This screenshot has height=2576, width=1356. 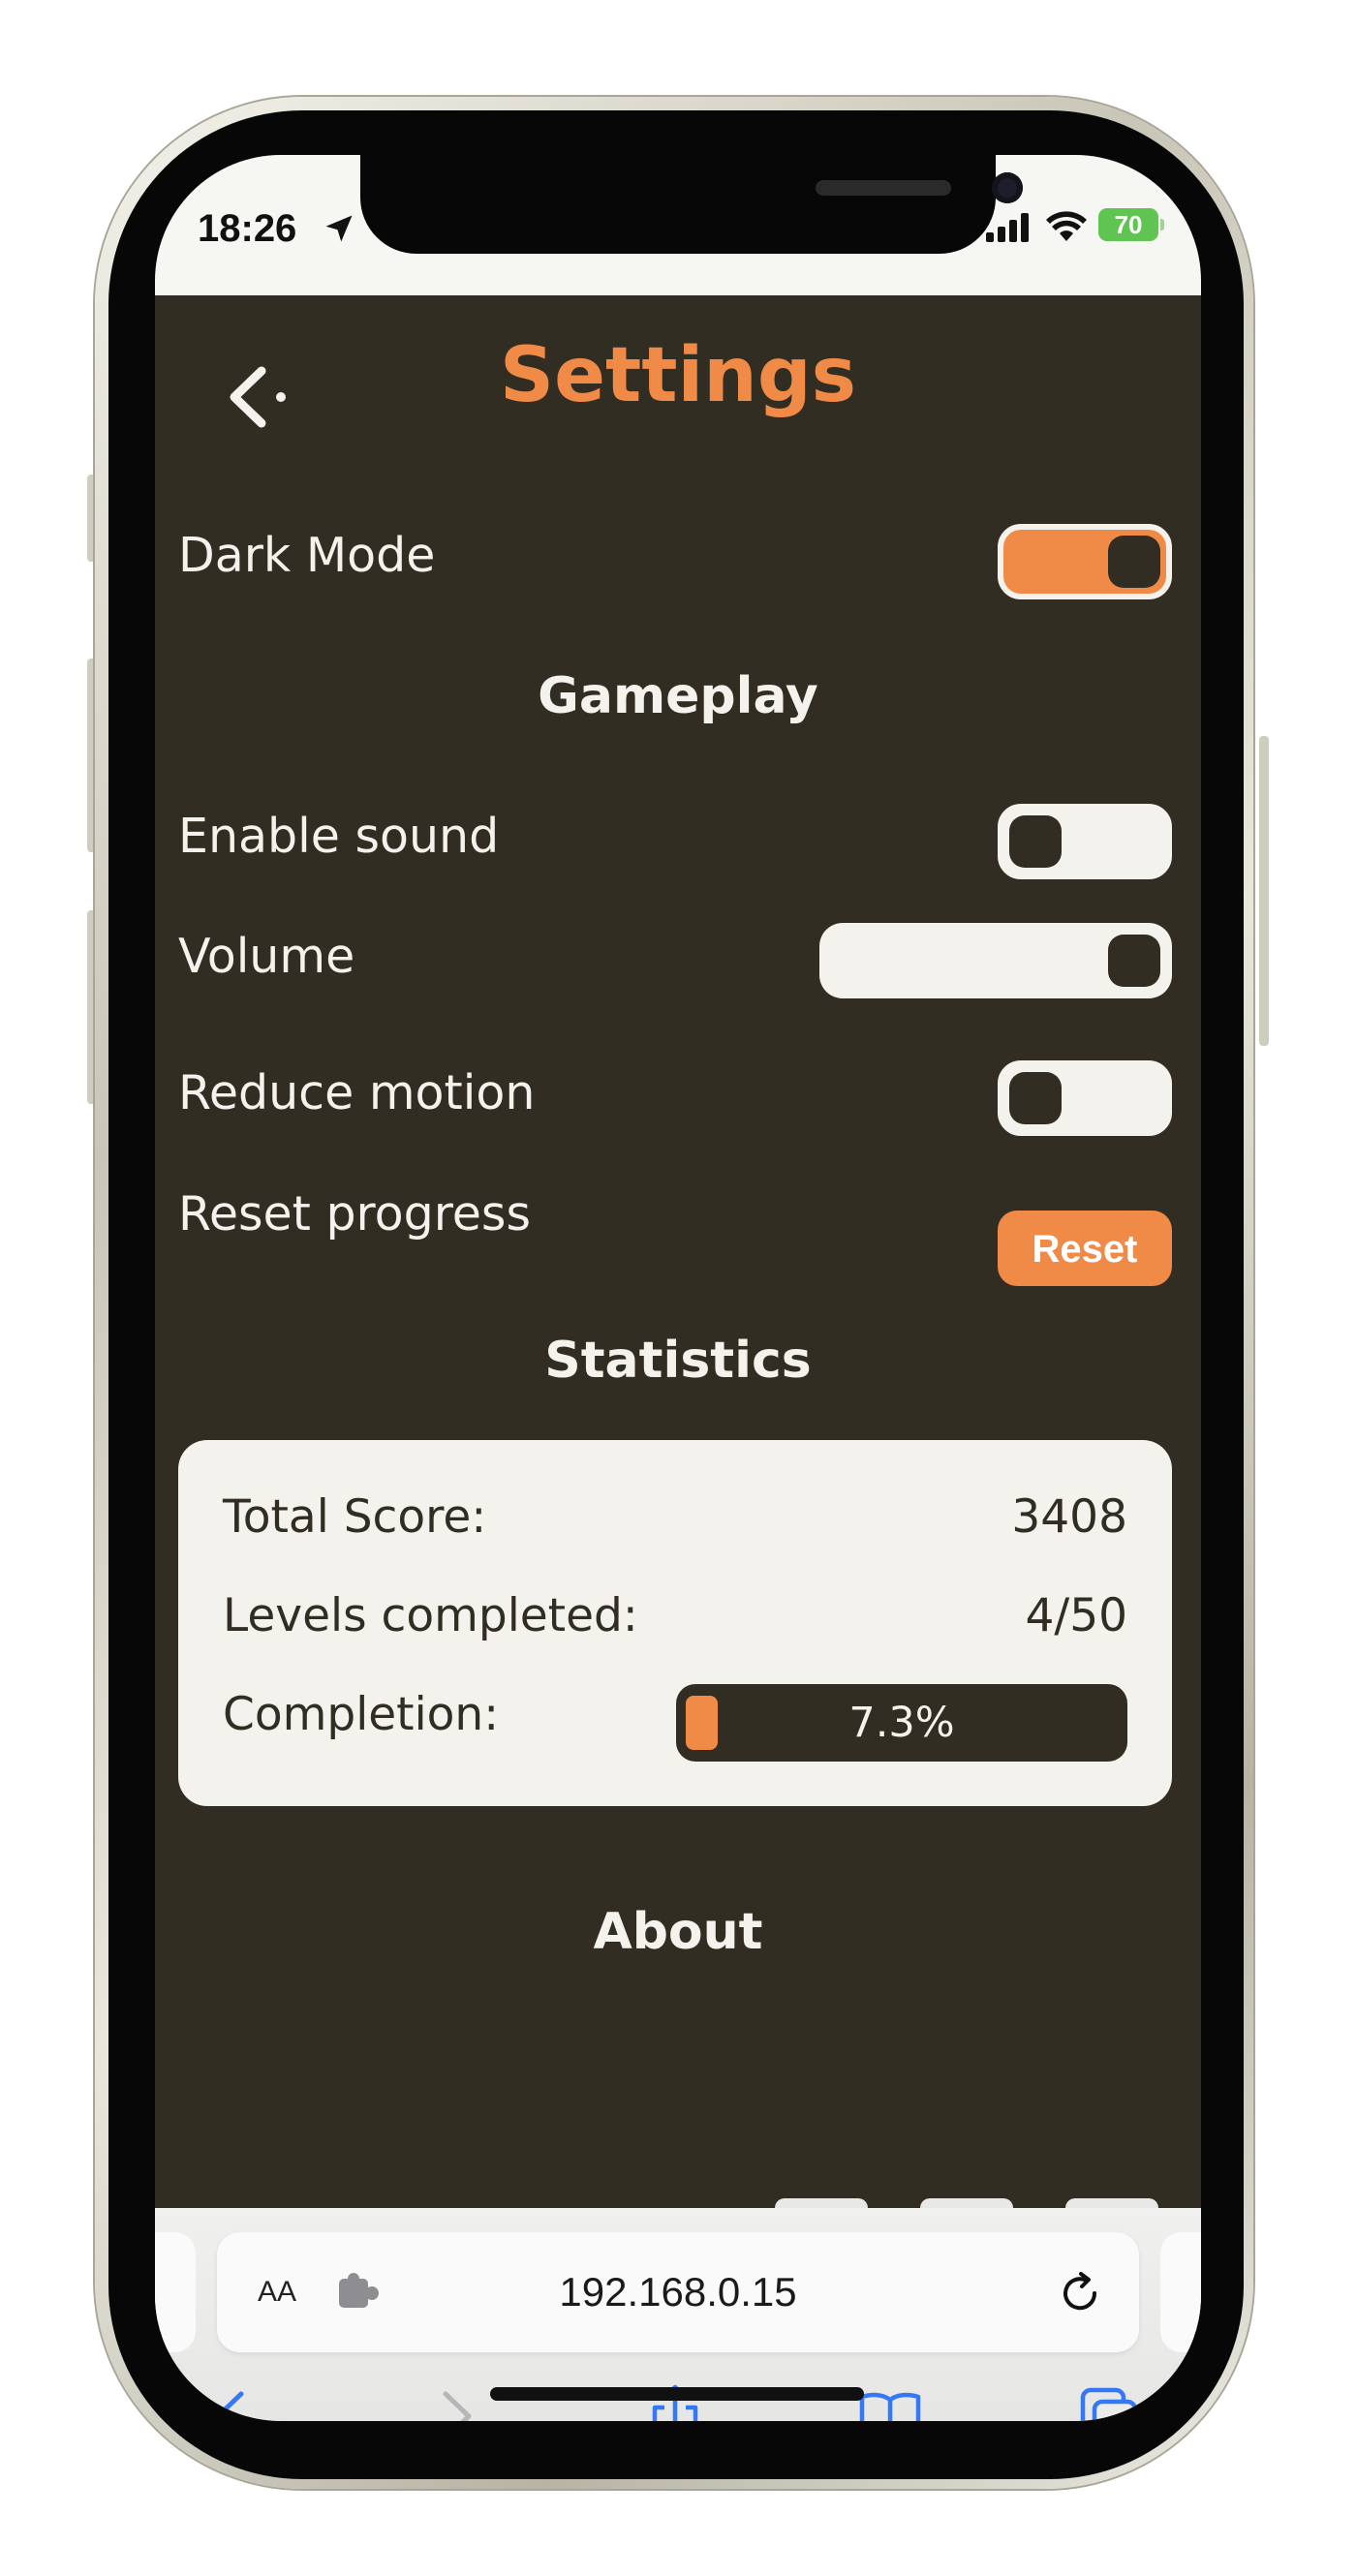 What do you see at coordinates (361, 1714) in the screenshot?
I see `completion-label: Completion:` at bounding box center [361, 1714].